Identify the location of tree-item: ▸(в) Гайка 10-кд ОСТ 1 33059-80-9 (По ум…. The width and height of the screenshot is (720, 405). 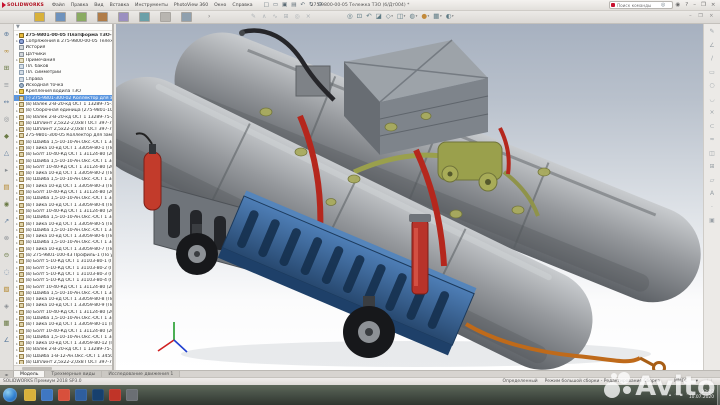
(63, 306).